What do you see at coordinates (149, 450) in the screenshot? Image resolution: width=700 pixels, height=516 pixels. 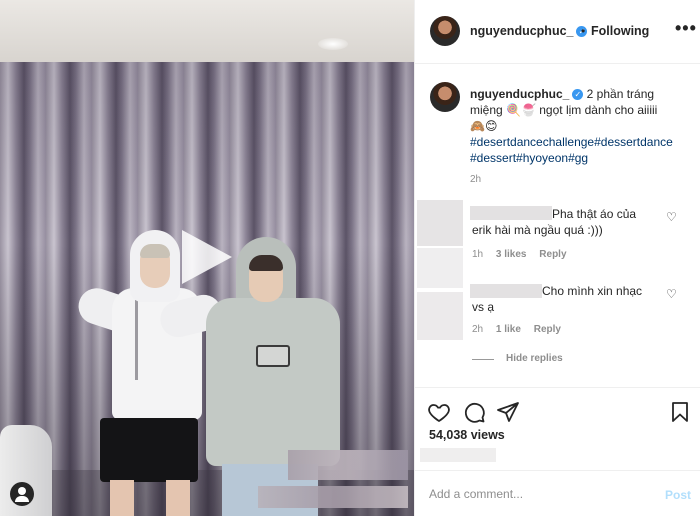 I see `person-left-shorts` at bounding box center [149, 450].